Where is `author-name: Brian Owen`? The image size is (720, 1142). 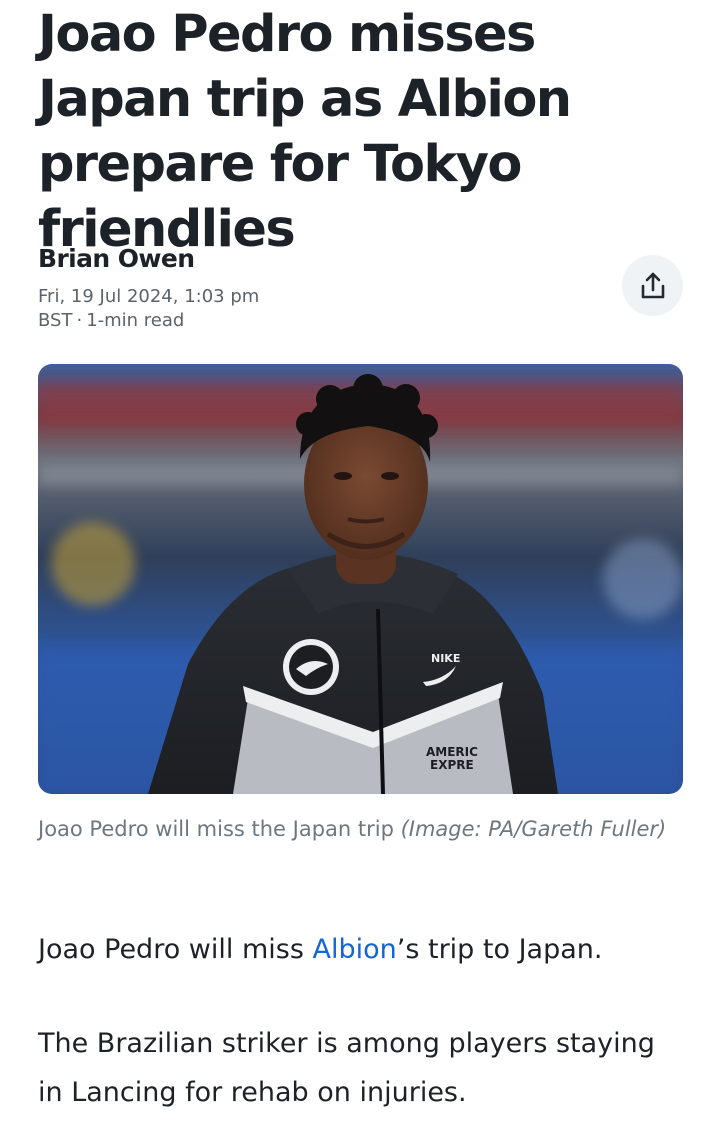
author-name: Brian Owen is located at coordinates (148, 258).